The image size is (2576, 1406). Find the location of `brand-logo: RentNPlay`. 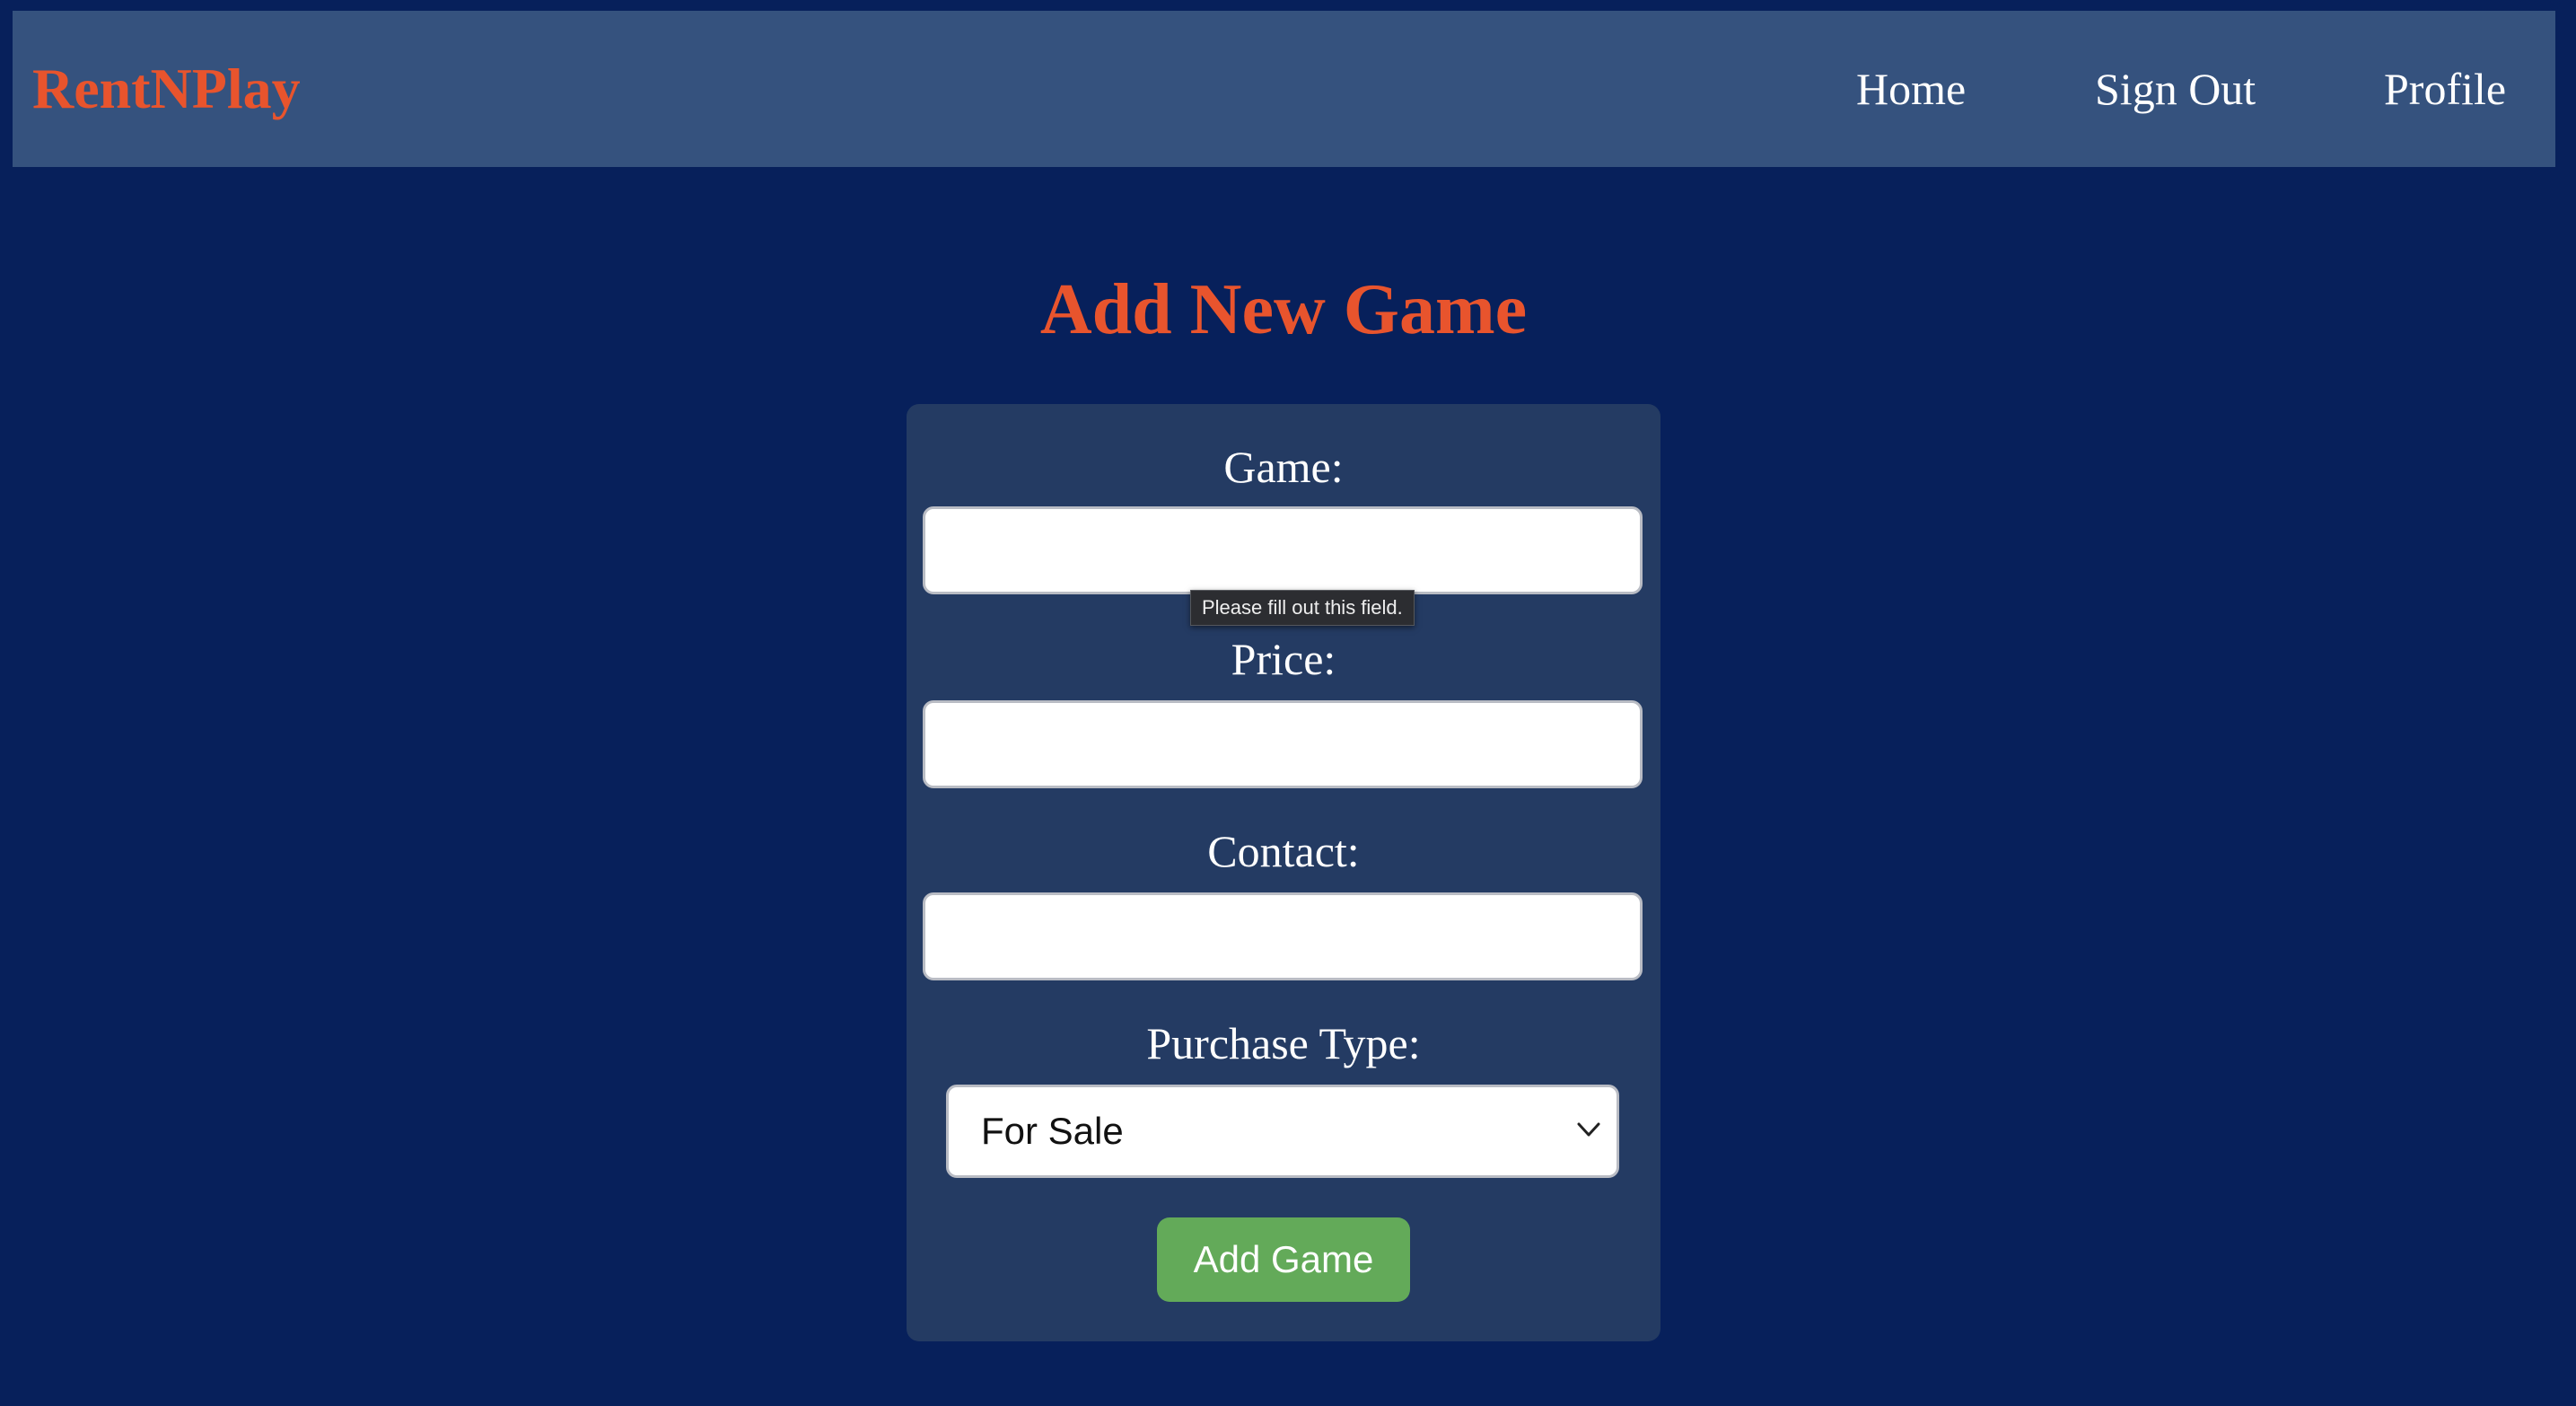

brand-logo: RentNPlay is located at coordinates (166, 89).